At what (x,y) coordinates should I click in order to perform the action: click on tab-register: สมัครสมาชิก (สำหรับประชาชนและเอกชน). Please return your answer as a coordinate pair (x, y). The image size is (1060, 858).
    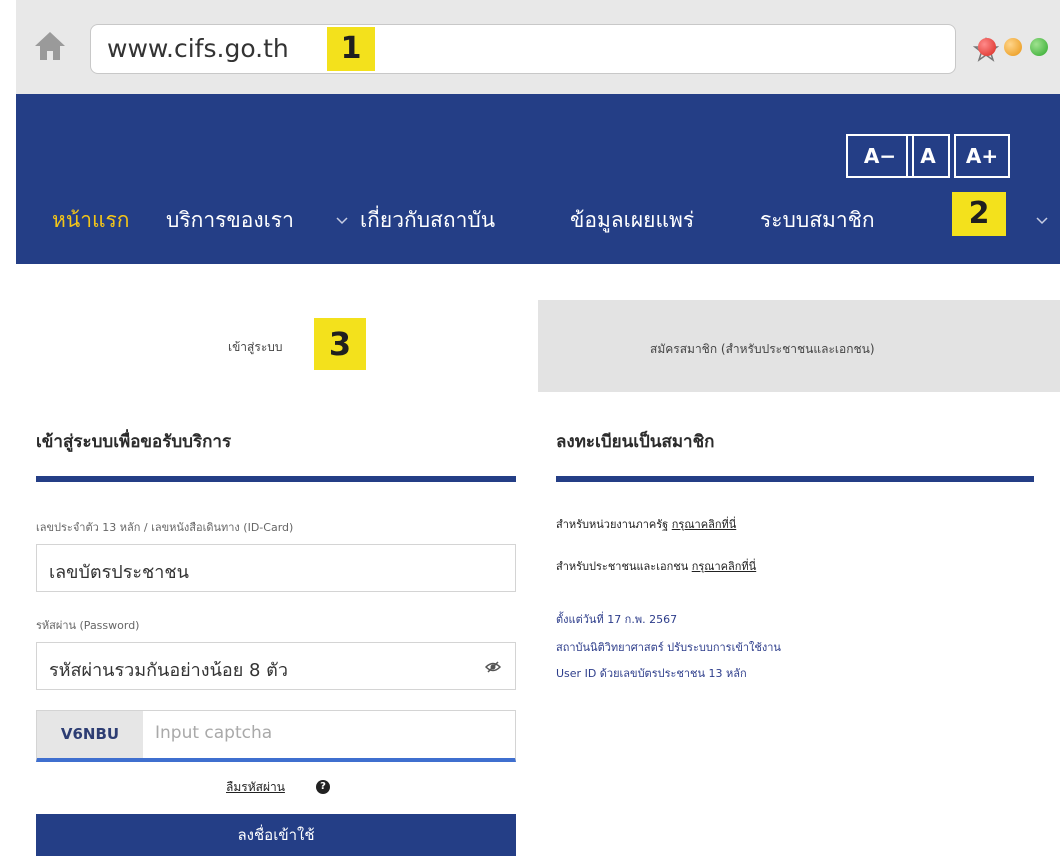
    Looking at the image, I should click on (799, 346).